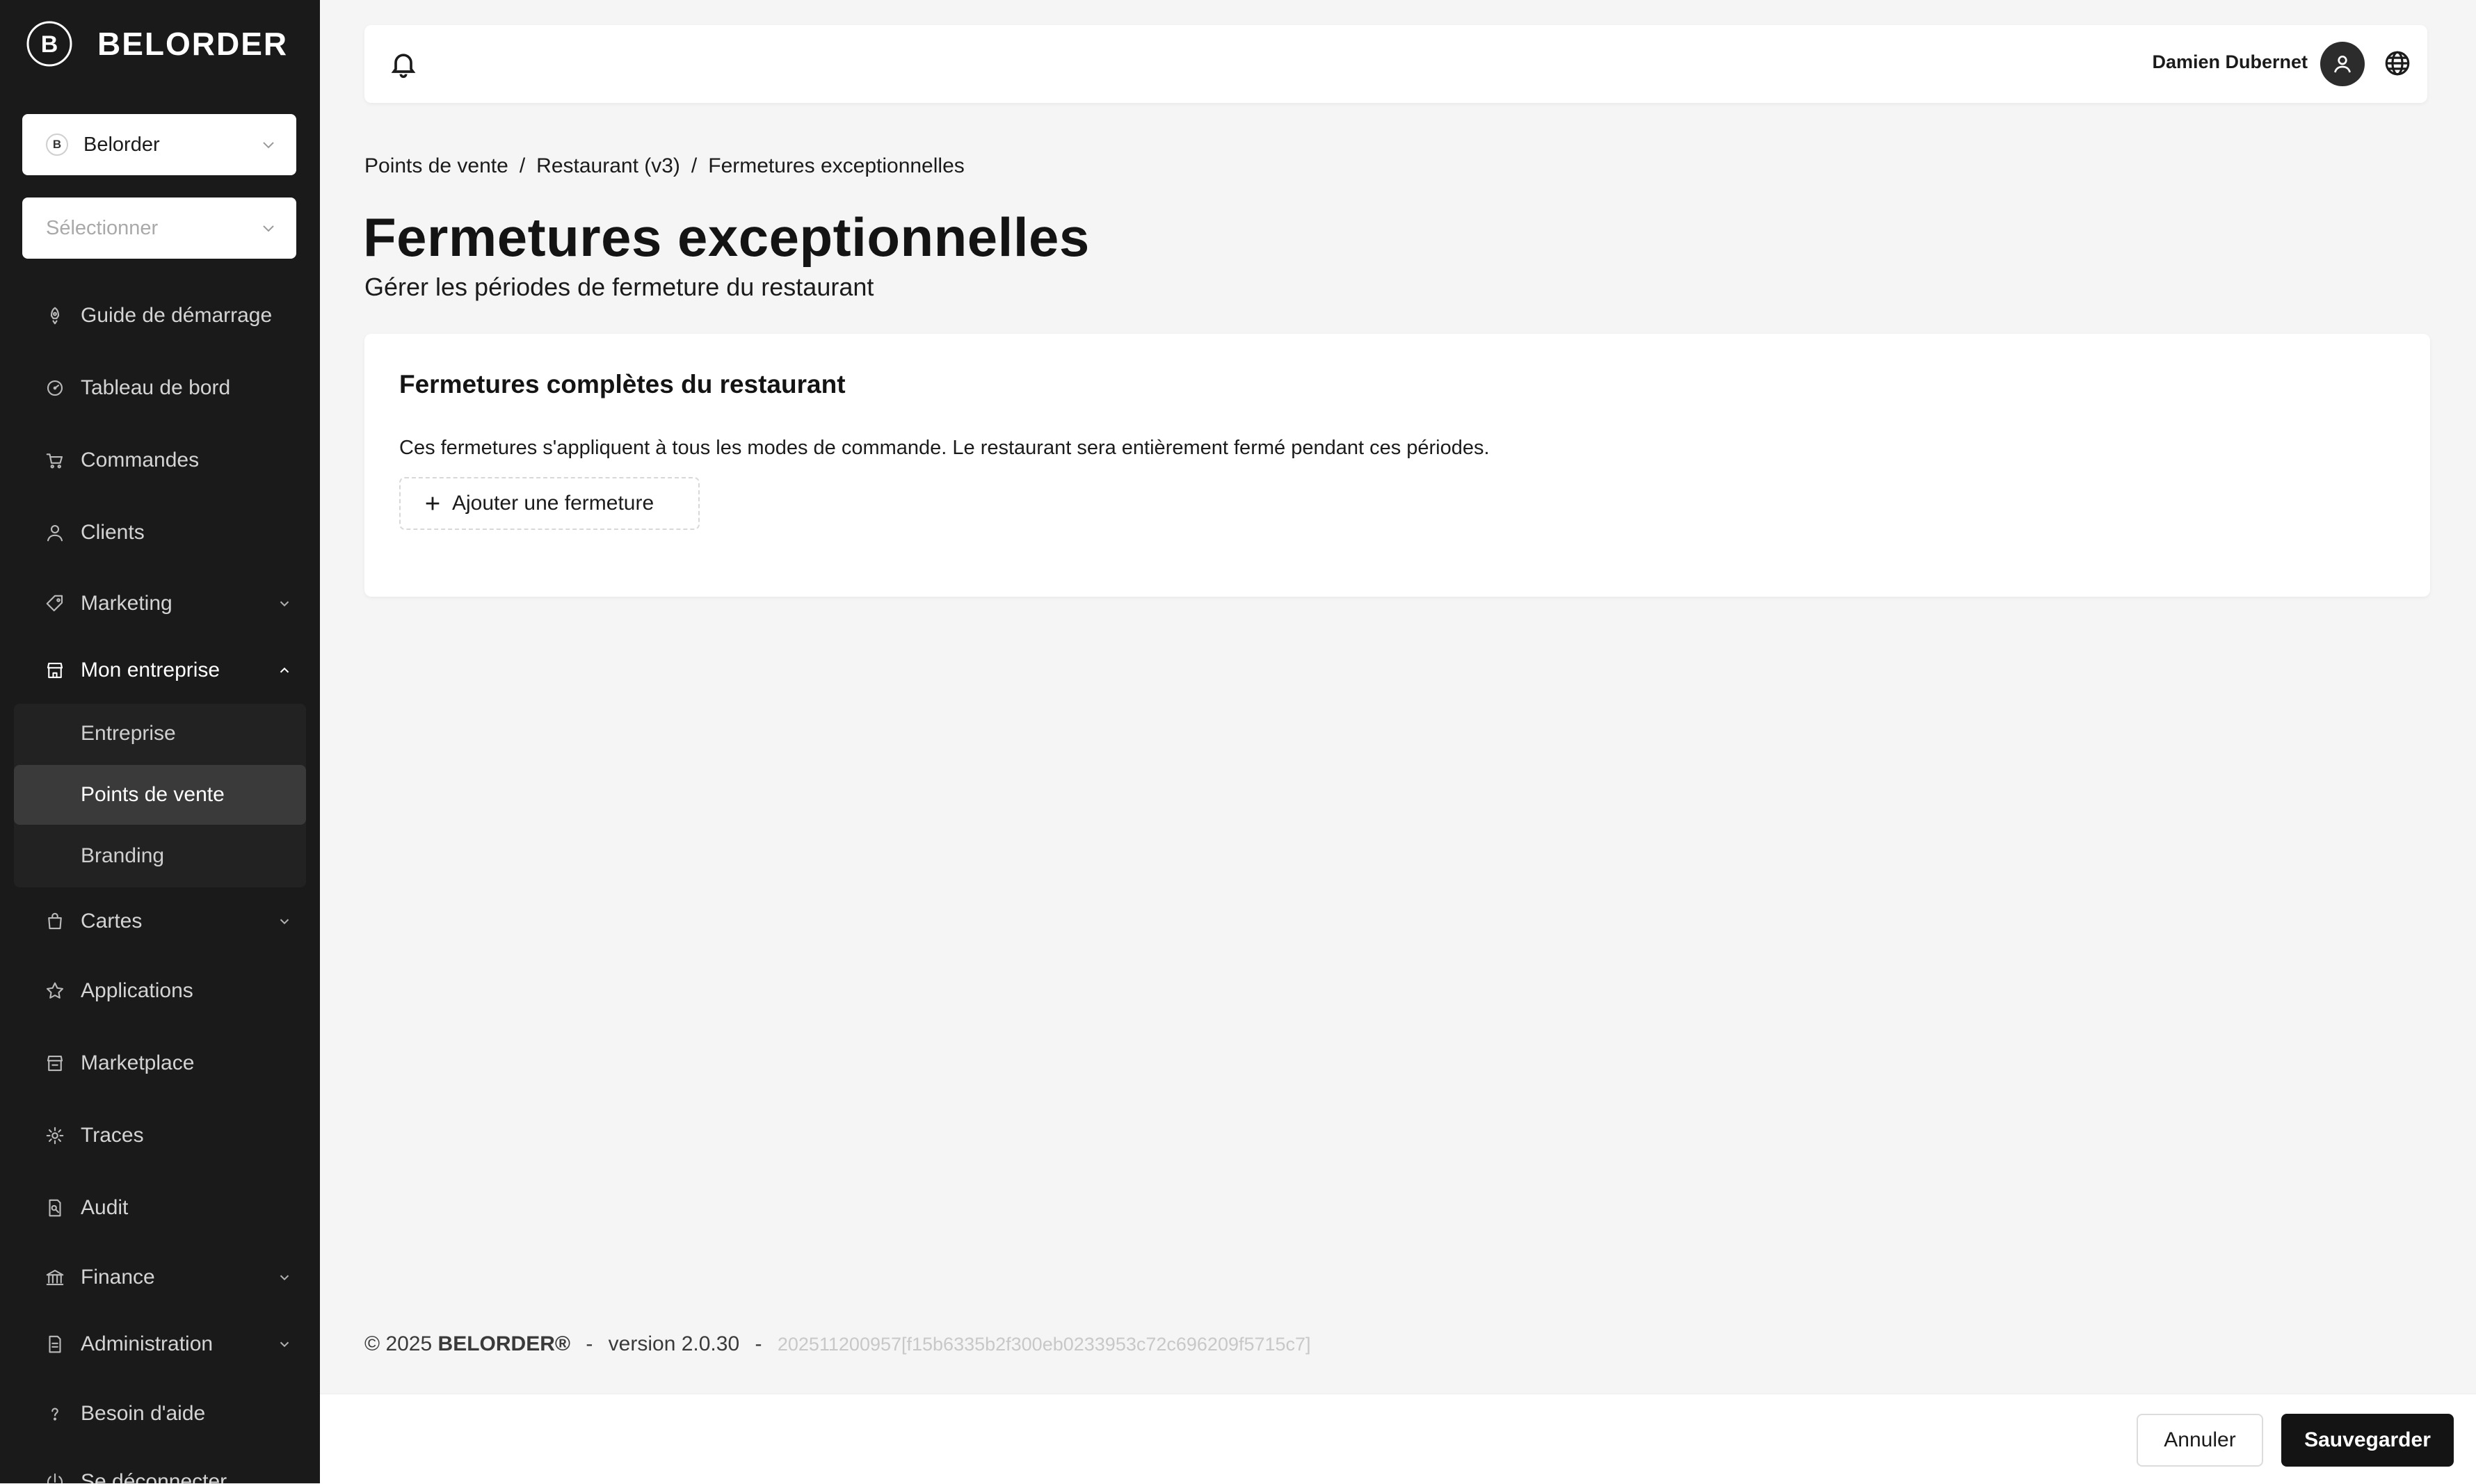 The height and width of the screenshot is (1484, 2476). Describe the element at coordinates (1395, 64) in the screenshot. I see `topbar: Damien Dubernet` at that location.